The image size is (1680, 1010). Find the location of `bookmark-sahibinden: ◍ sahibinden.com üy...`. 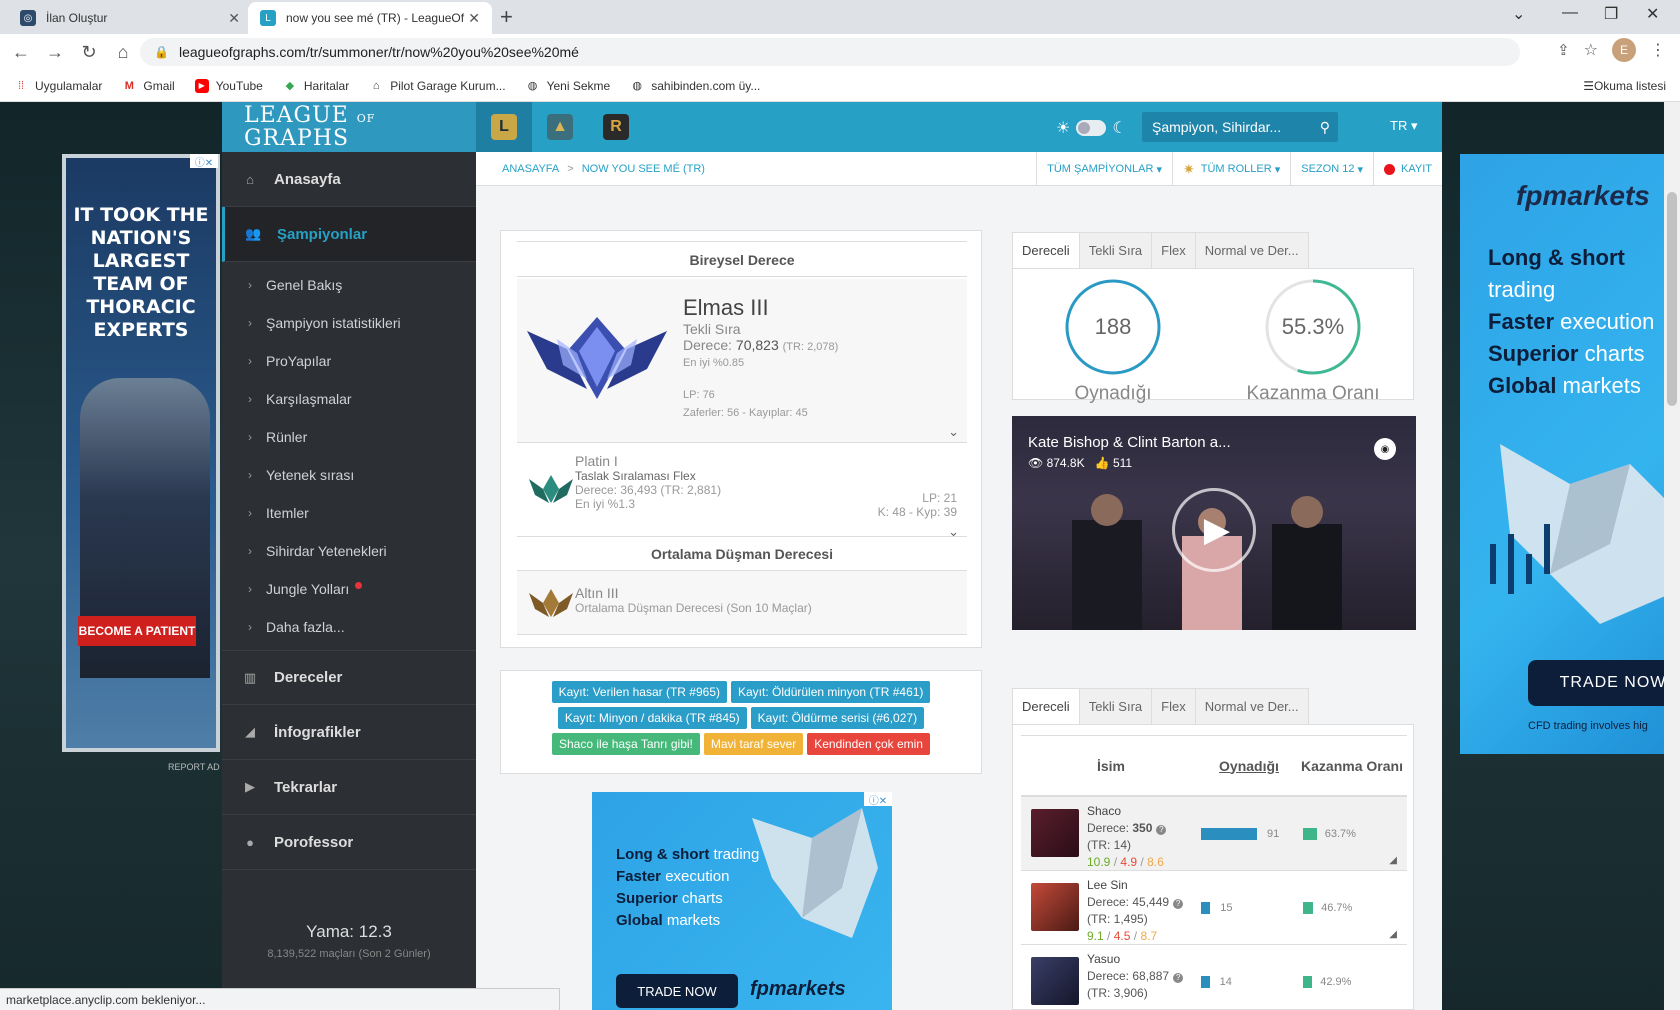

bookmark-sahibinden: ◍ sahibinden.com üy... is located at coordinates (695, 86).